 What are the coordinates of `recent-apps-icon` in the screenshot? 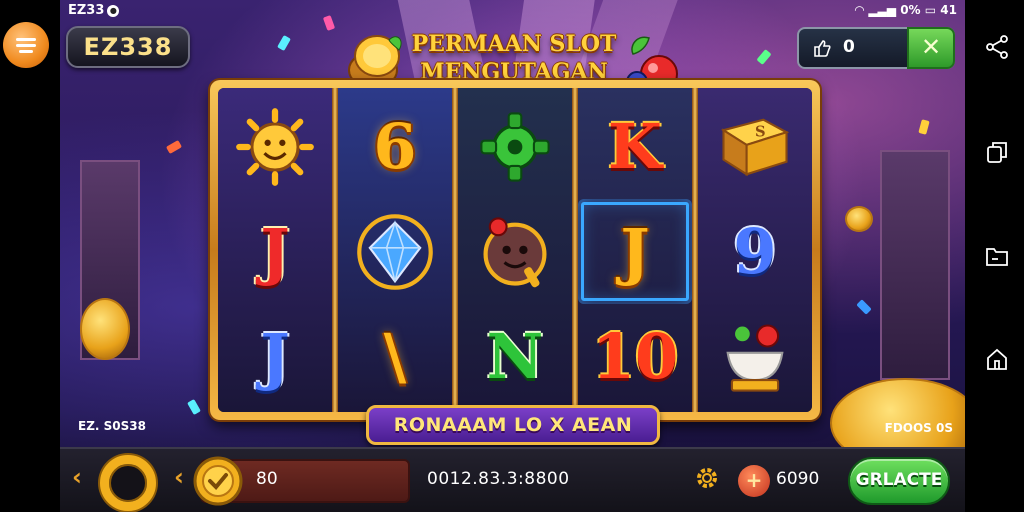 It's located at (997, 152).